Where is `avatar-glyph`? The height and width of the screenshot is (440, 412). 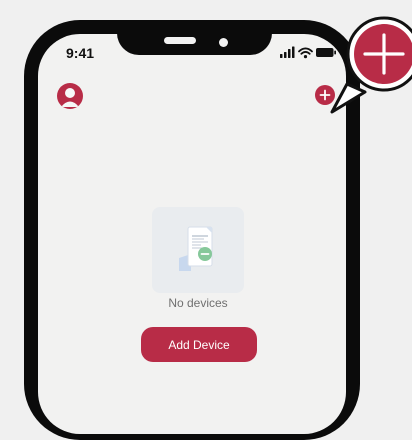
avatar-glyph is located at coordinates (70, 97).